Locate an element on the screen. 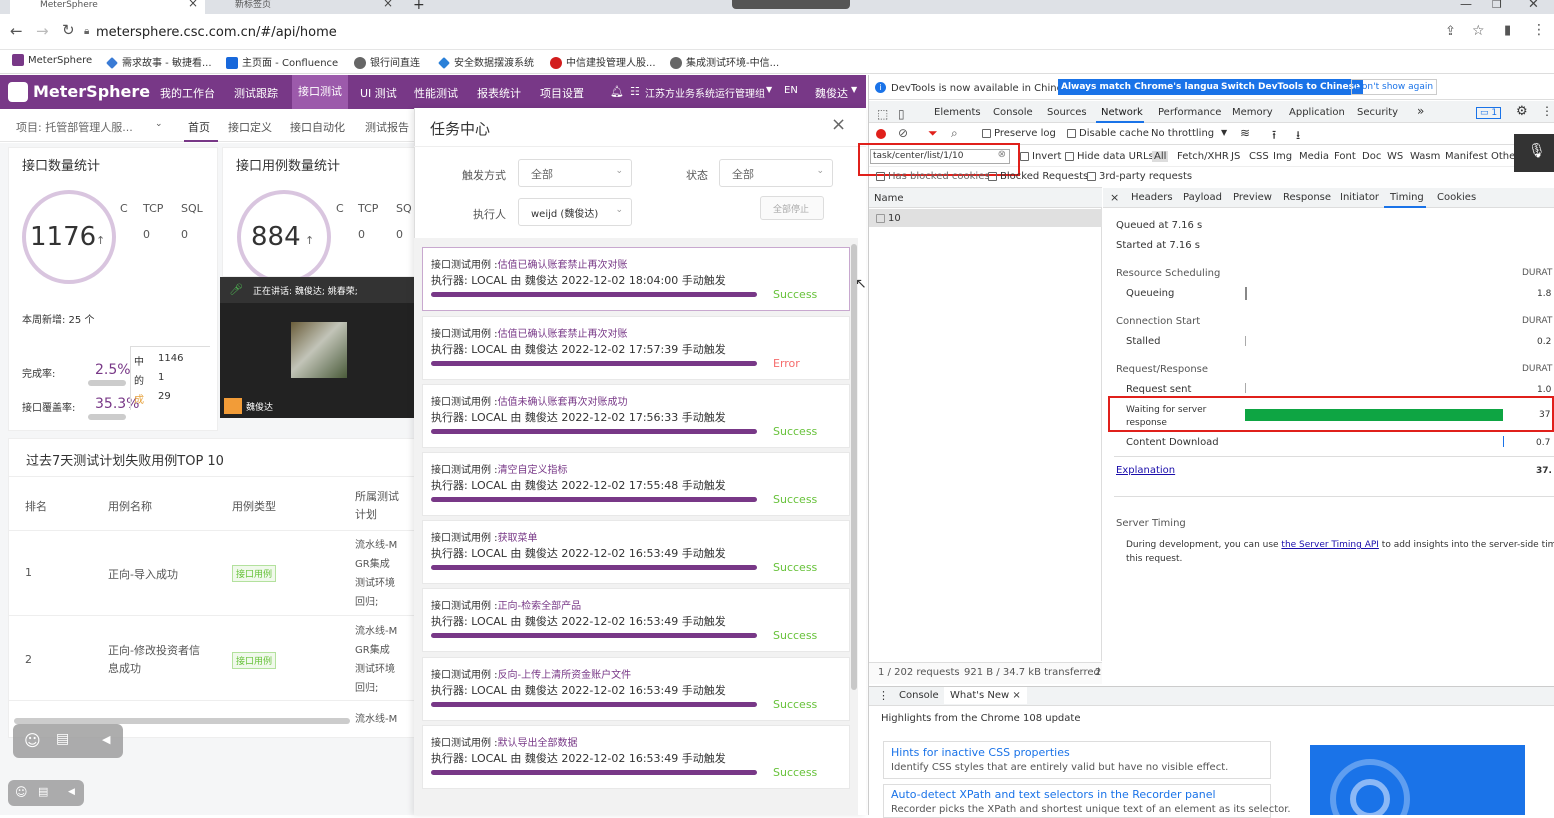  subnav-home: 首页 is located at coordinates (199, 127).